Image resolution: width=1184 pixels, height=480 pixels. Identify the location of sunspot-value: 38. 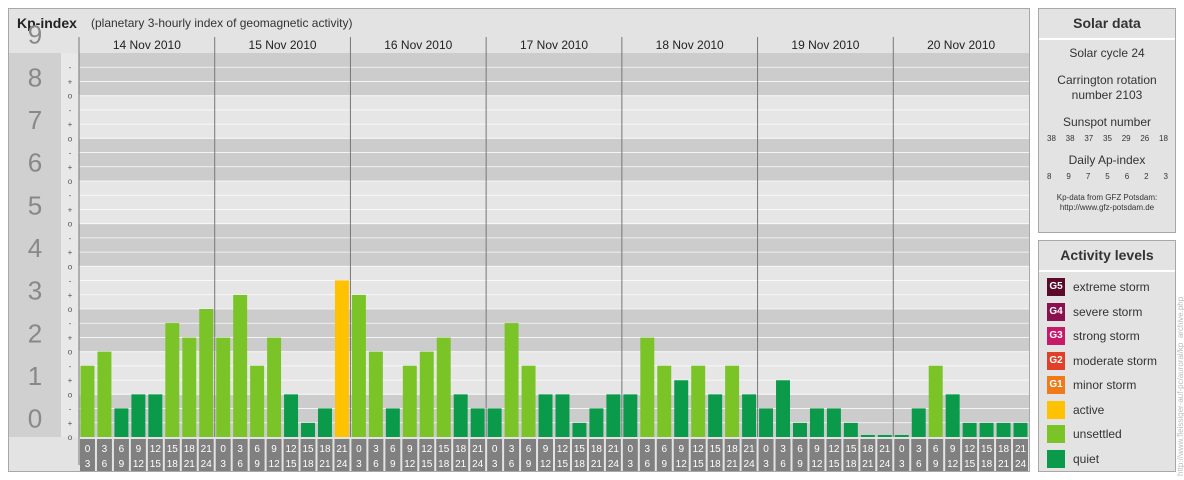
(1070, 138).